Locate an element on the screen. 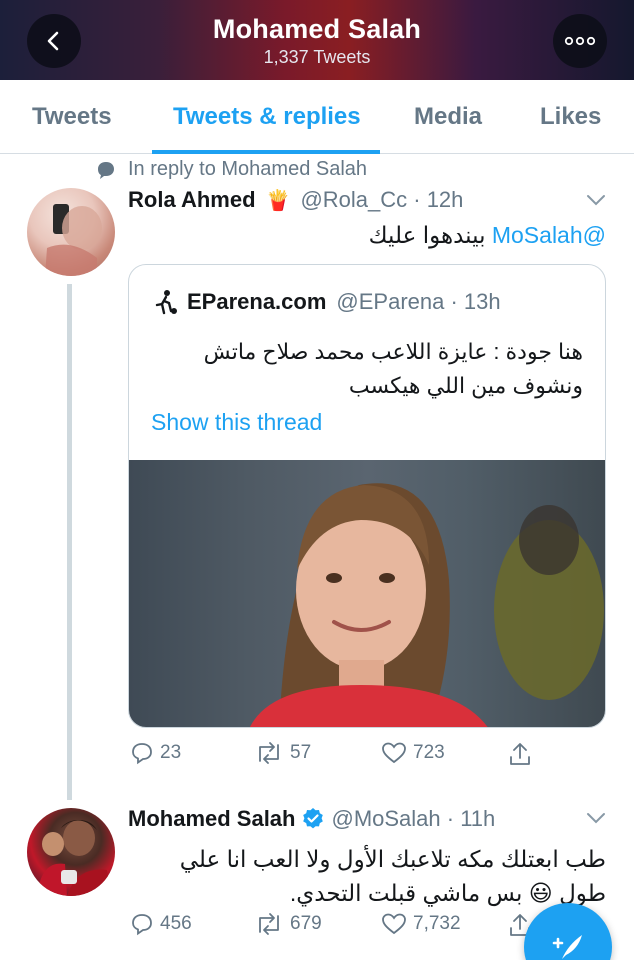  show-thread-link: Show this thread is located at coordinates (236, 422).